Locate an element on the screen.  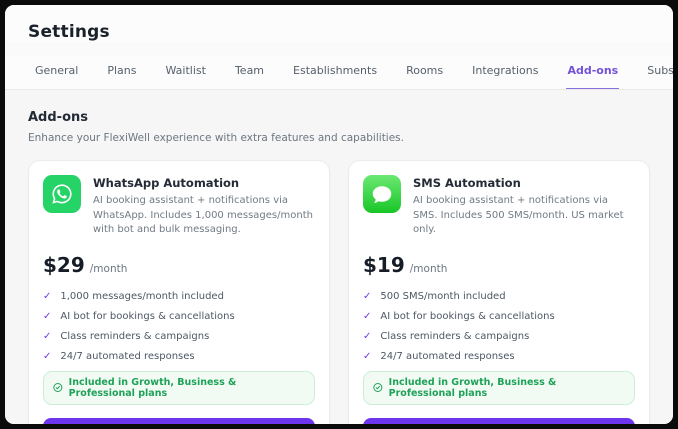
section-title: Add-ons is located at coordinates (58, 117).